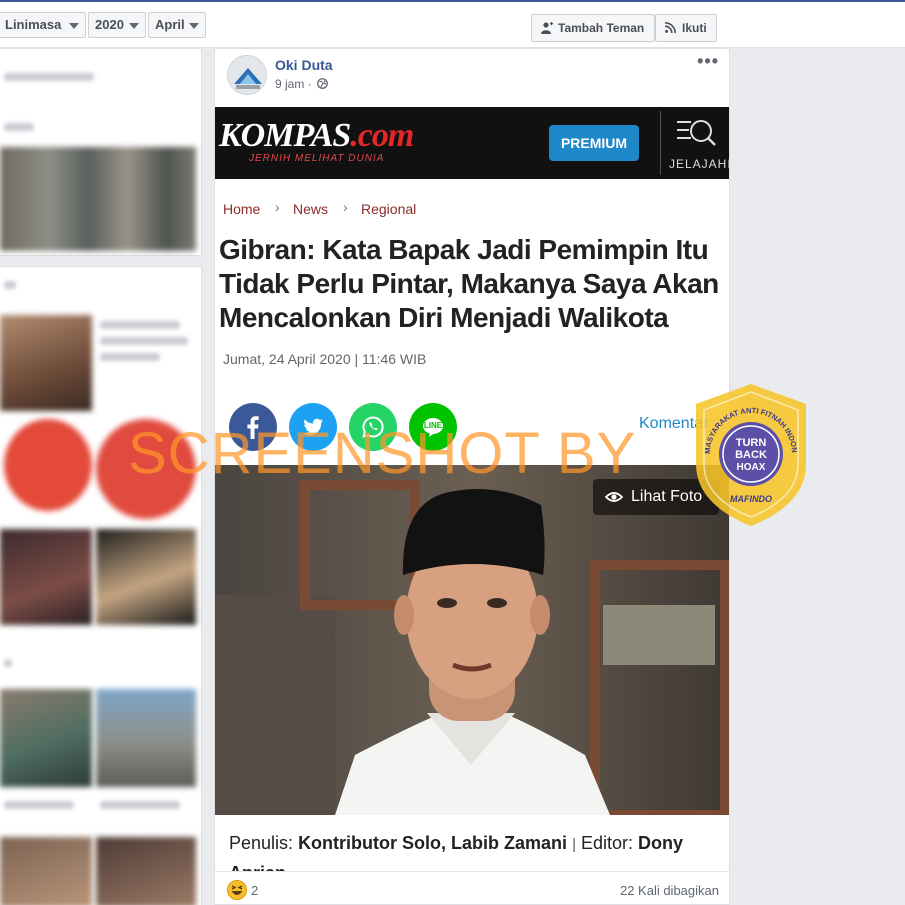  I want to click on add-friend-label: Tambah Teman, so click(601, 28).